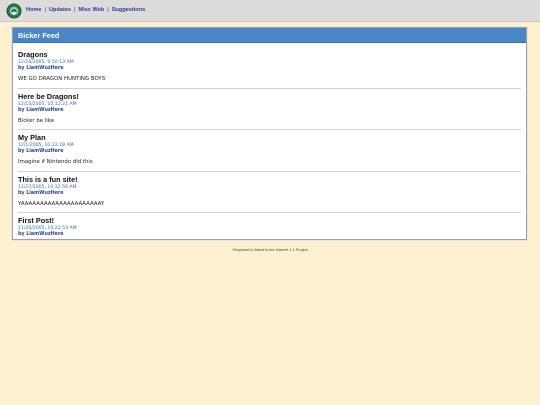  I want to click on nav-link-home: Home, so click(34, 10).